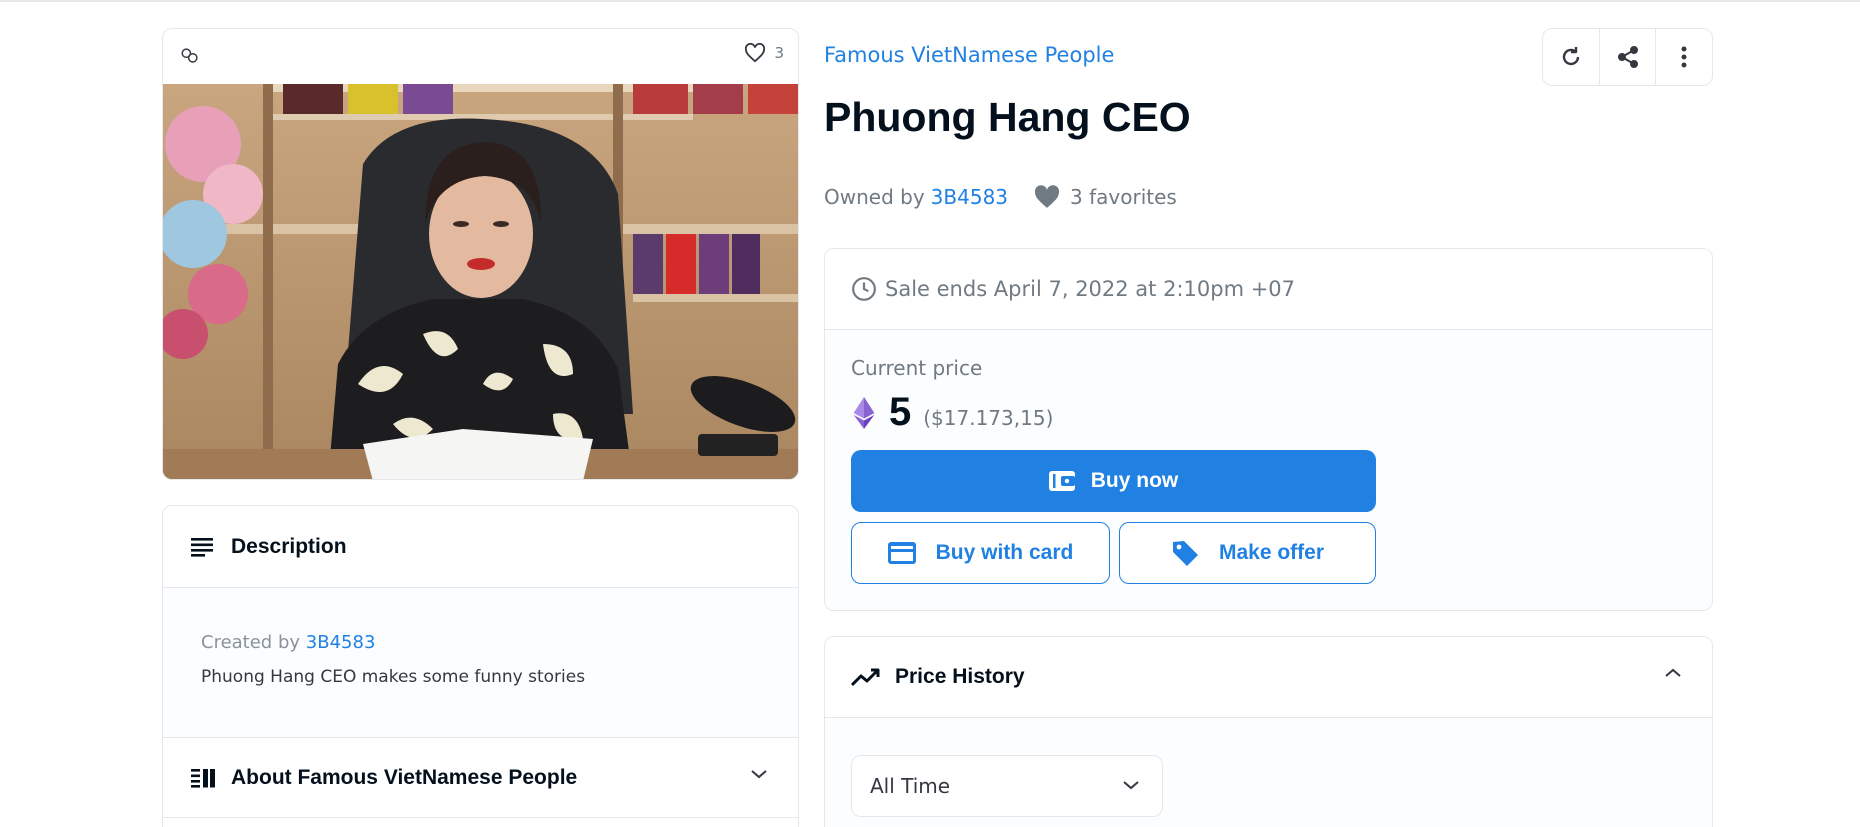  I want to click on media-toolbar: 3, so click(480, 56).